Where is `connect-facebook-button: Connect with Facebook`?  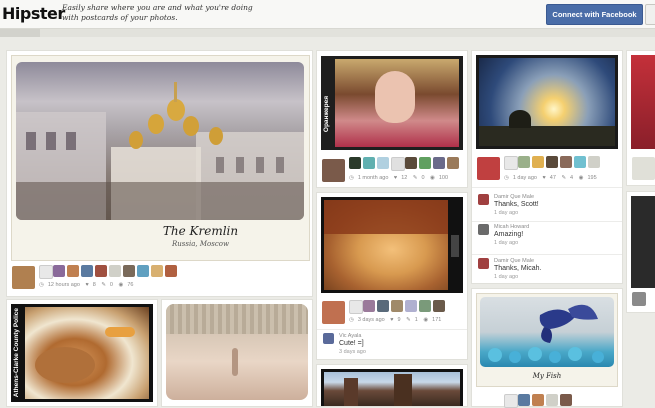
connect-facebook-button: Connect with Facebook is located at coordinates (594, 14).